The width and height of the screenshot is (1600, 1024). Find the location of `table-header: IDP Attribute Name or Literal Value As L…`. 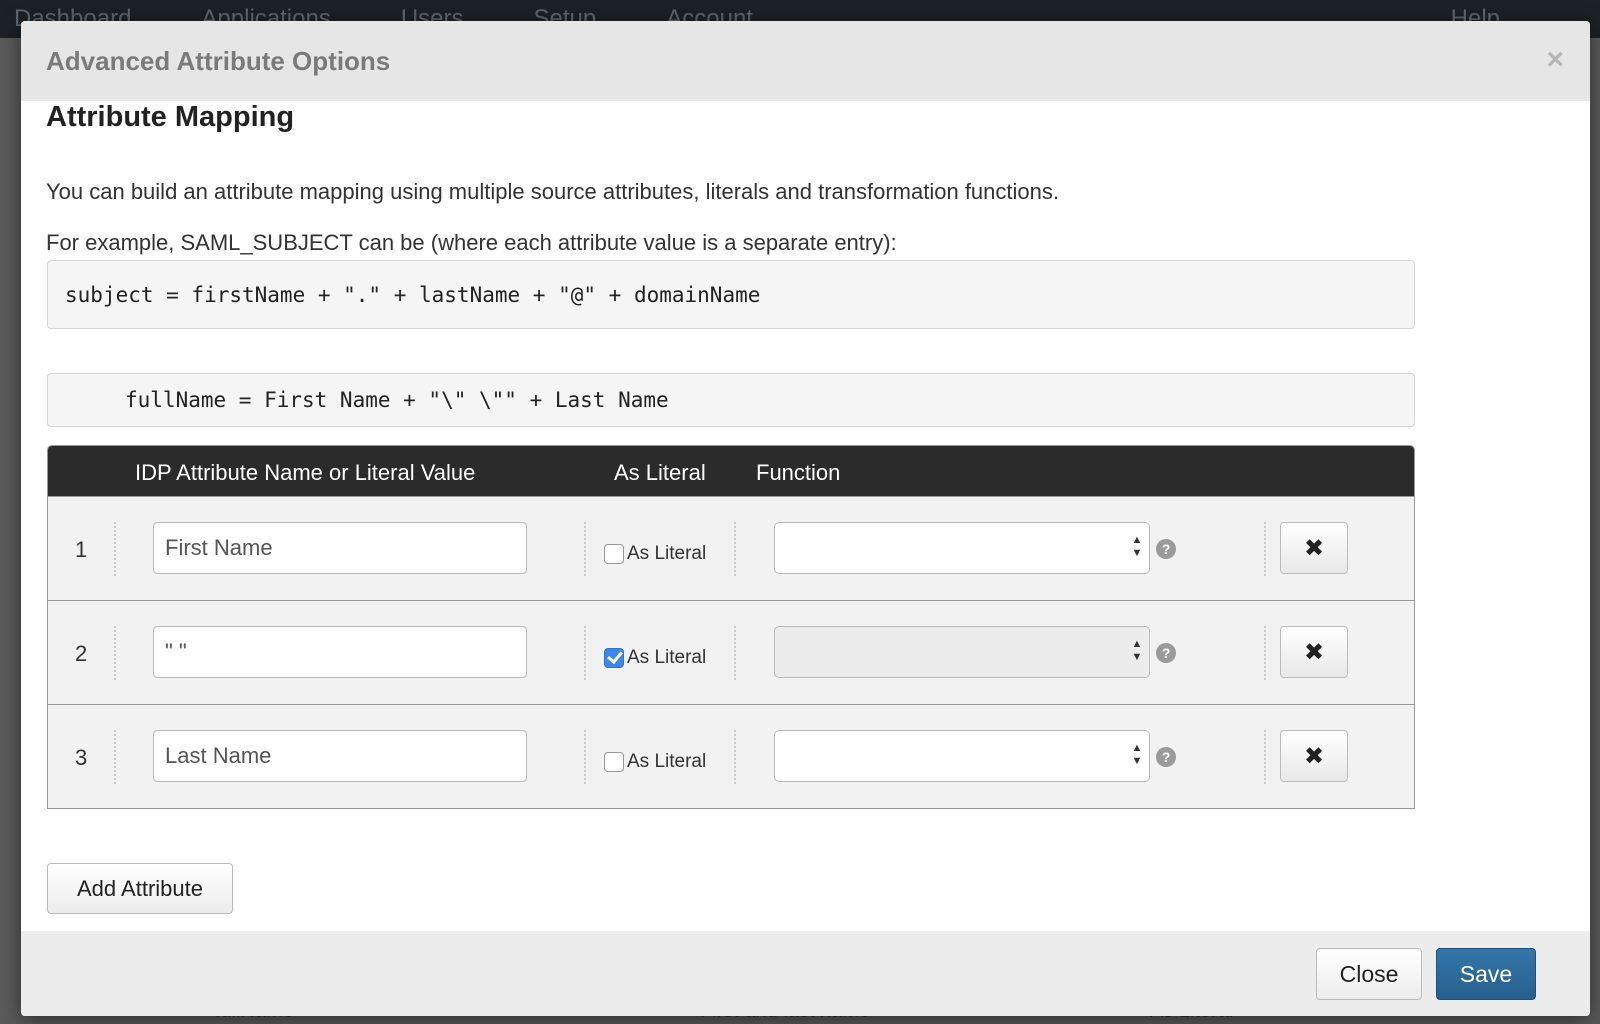

table-header: IDP Attribute Name or Literal Value As L… is located at coordinates (731, 471).